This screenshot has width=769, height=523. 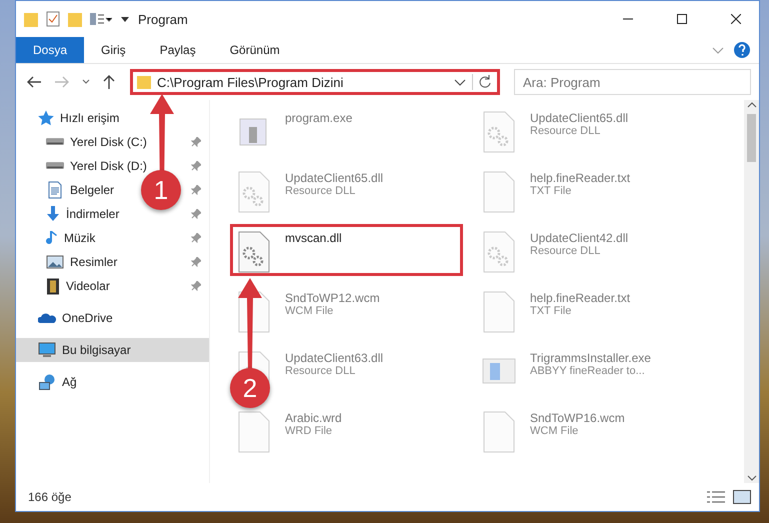 I want to click on details-view-icon, so click(x=716, y=497).